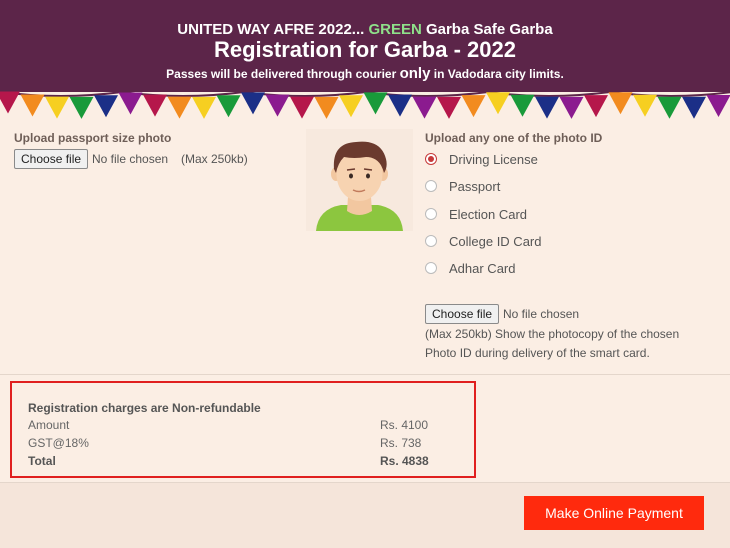 The image size is (730, 548). I want to click on green-highlight: GREEN, so click(395, 29).